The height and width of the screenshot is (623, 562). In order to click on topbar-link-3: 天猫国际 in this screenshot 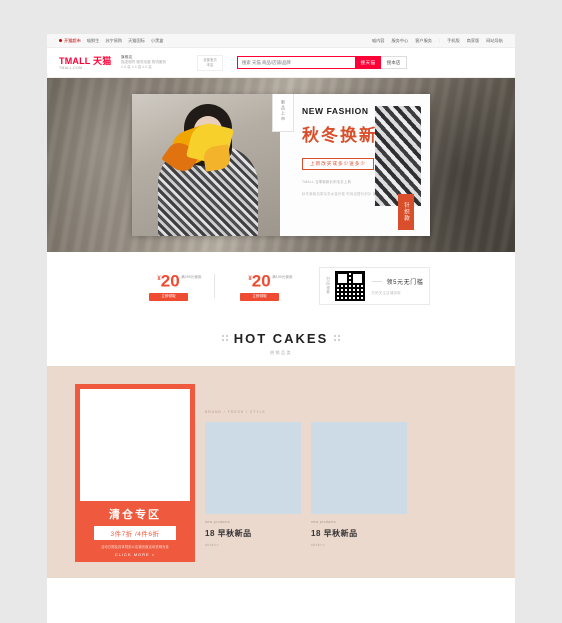, I will do `click(136, 41)`.